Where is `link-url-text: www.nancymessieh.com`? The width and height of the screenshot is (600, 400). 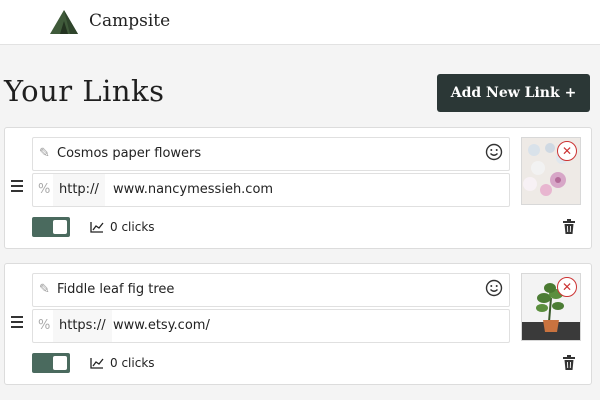 link-url-text: www.nancymessieh.com is located at coordinates (193, 189).